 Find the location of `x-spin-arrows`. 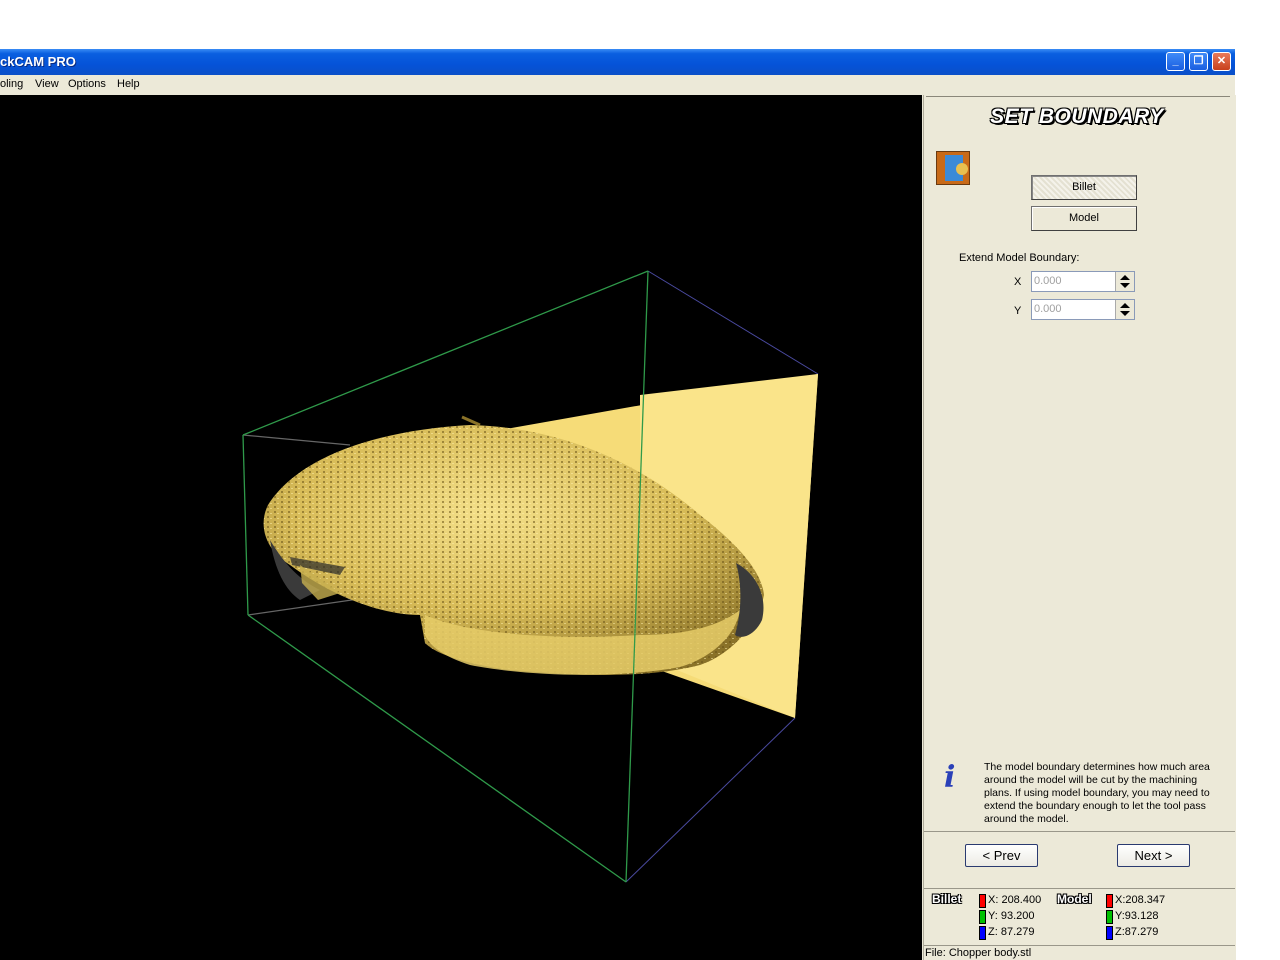

x-spin-arrows is located at coordinates (1124, 281).